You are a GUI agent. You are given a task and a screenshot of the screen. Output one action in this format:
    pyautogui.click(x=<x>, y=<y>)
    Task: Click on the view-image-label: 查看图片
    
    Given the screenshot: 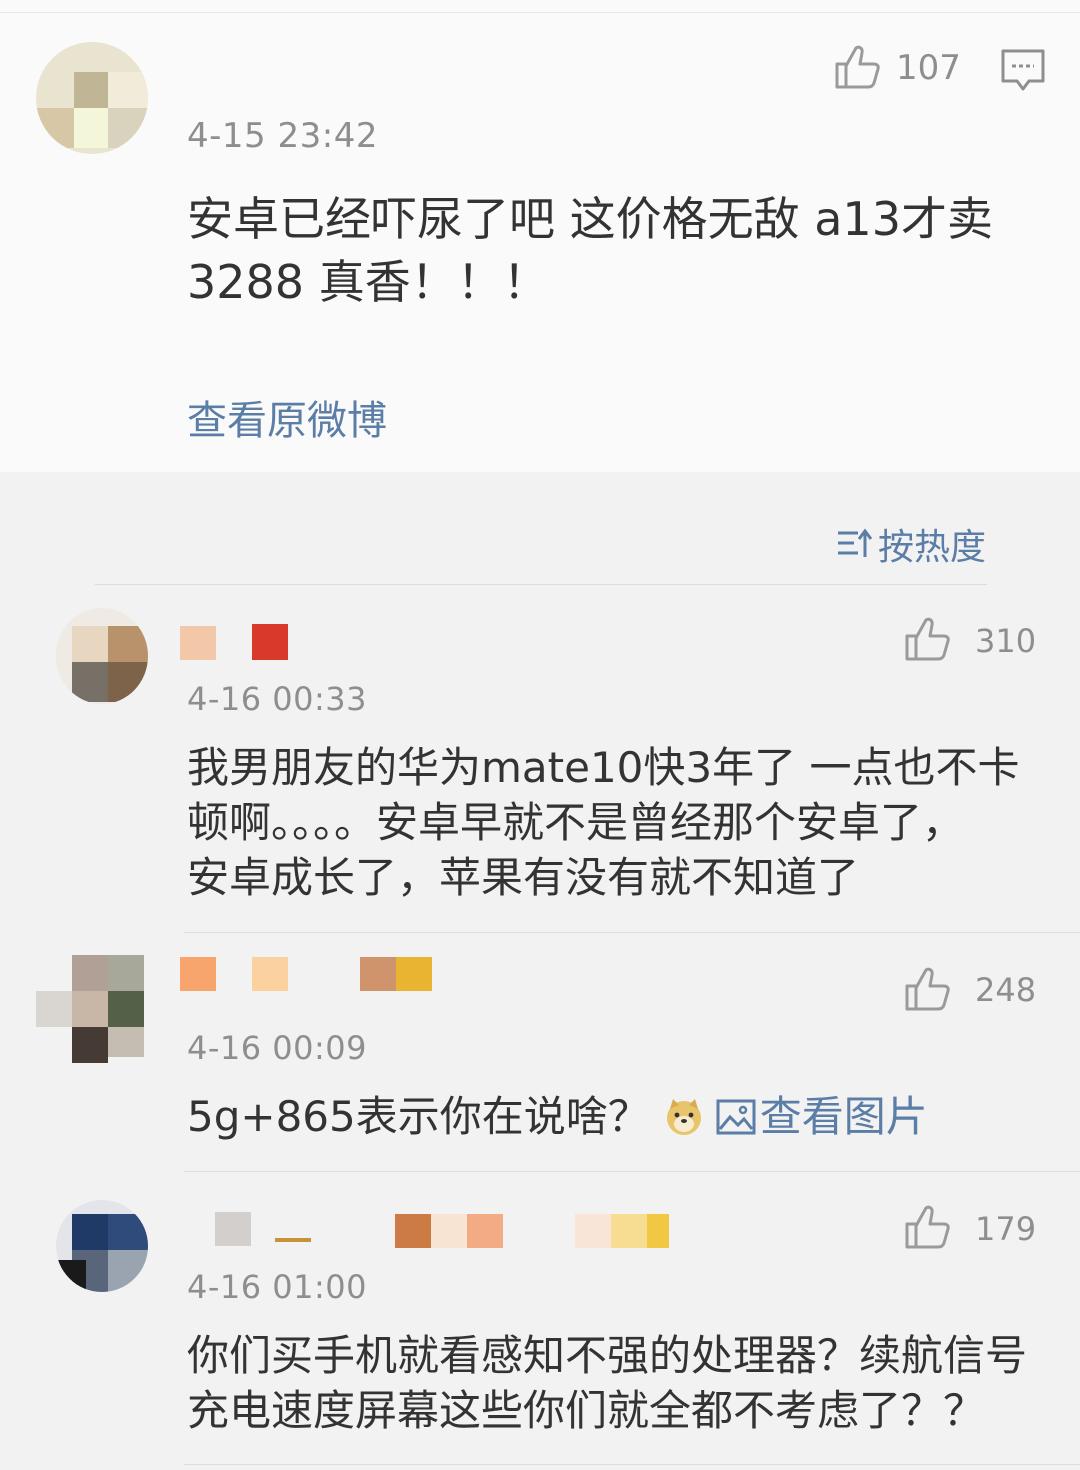 What is the action you would take?
    pyautogui.click(x=843, y=1116)
    